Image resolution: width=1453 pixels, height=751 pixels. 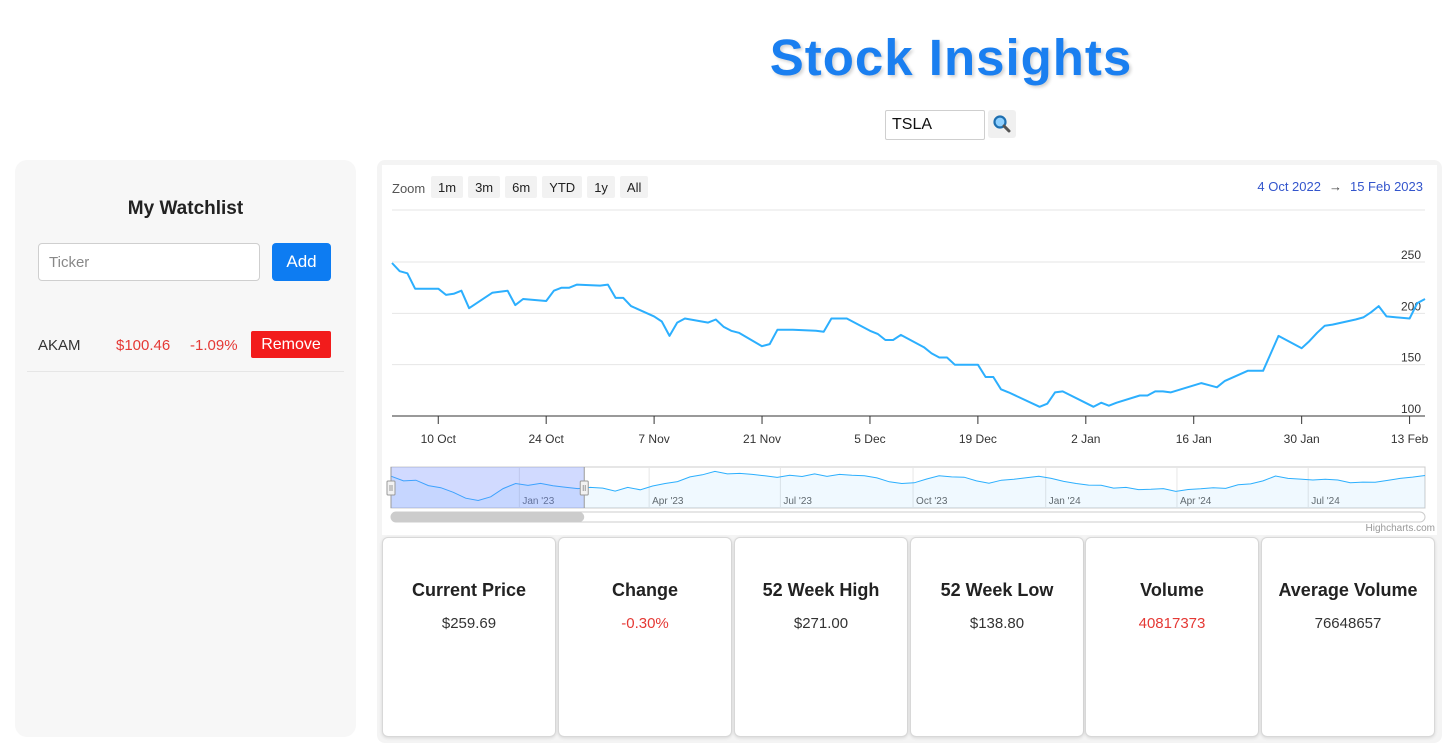 What do you see at coordinates (409, 188) in the screenshot?
I see `zoom-label: Zoom` at bounding box center [409, 188].